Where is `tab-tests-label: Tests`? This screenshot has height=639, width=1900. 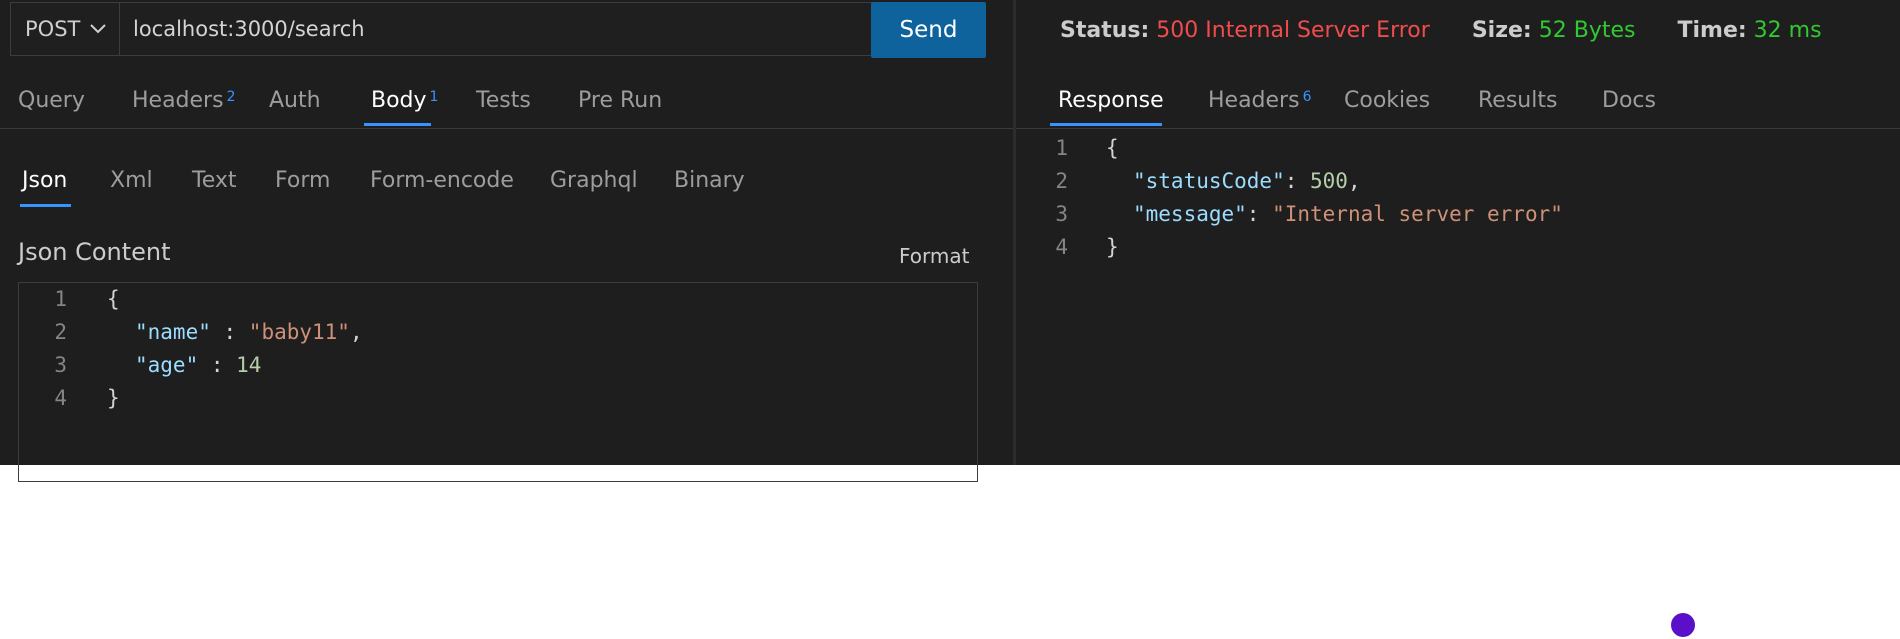
tab-tests-label: Tests is located at coordinates (503, 100).